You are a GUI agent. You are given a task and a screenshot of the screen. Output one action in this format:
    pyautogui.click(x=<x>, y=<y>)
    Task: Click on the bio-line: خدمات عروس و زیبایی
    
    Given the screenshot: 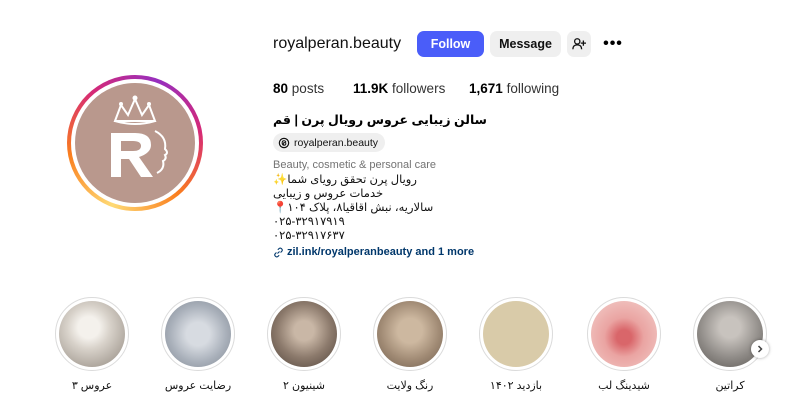 What is the action you would take?
    pyautogui.click(x=328, y=194)
    